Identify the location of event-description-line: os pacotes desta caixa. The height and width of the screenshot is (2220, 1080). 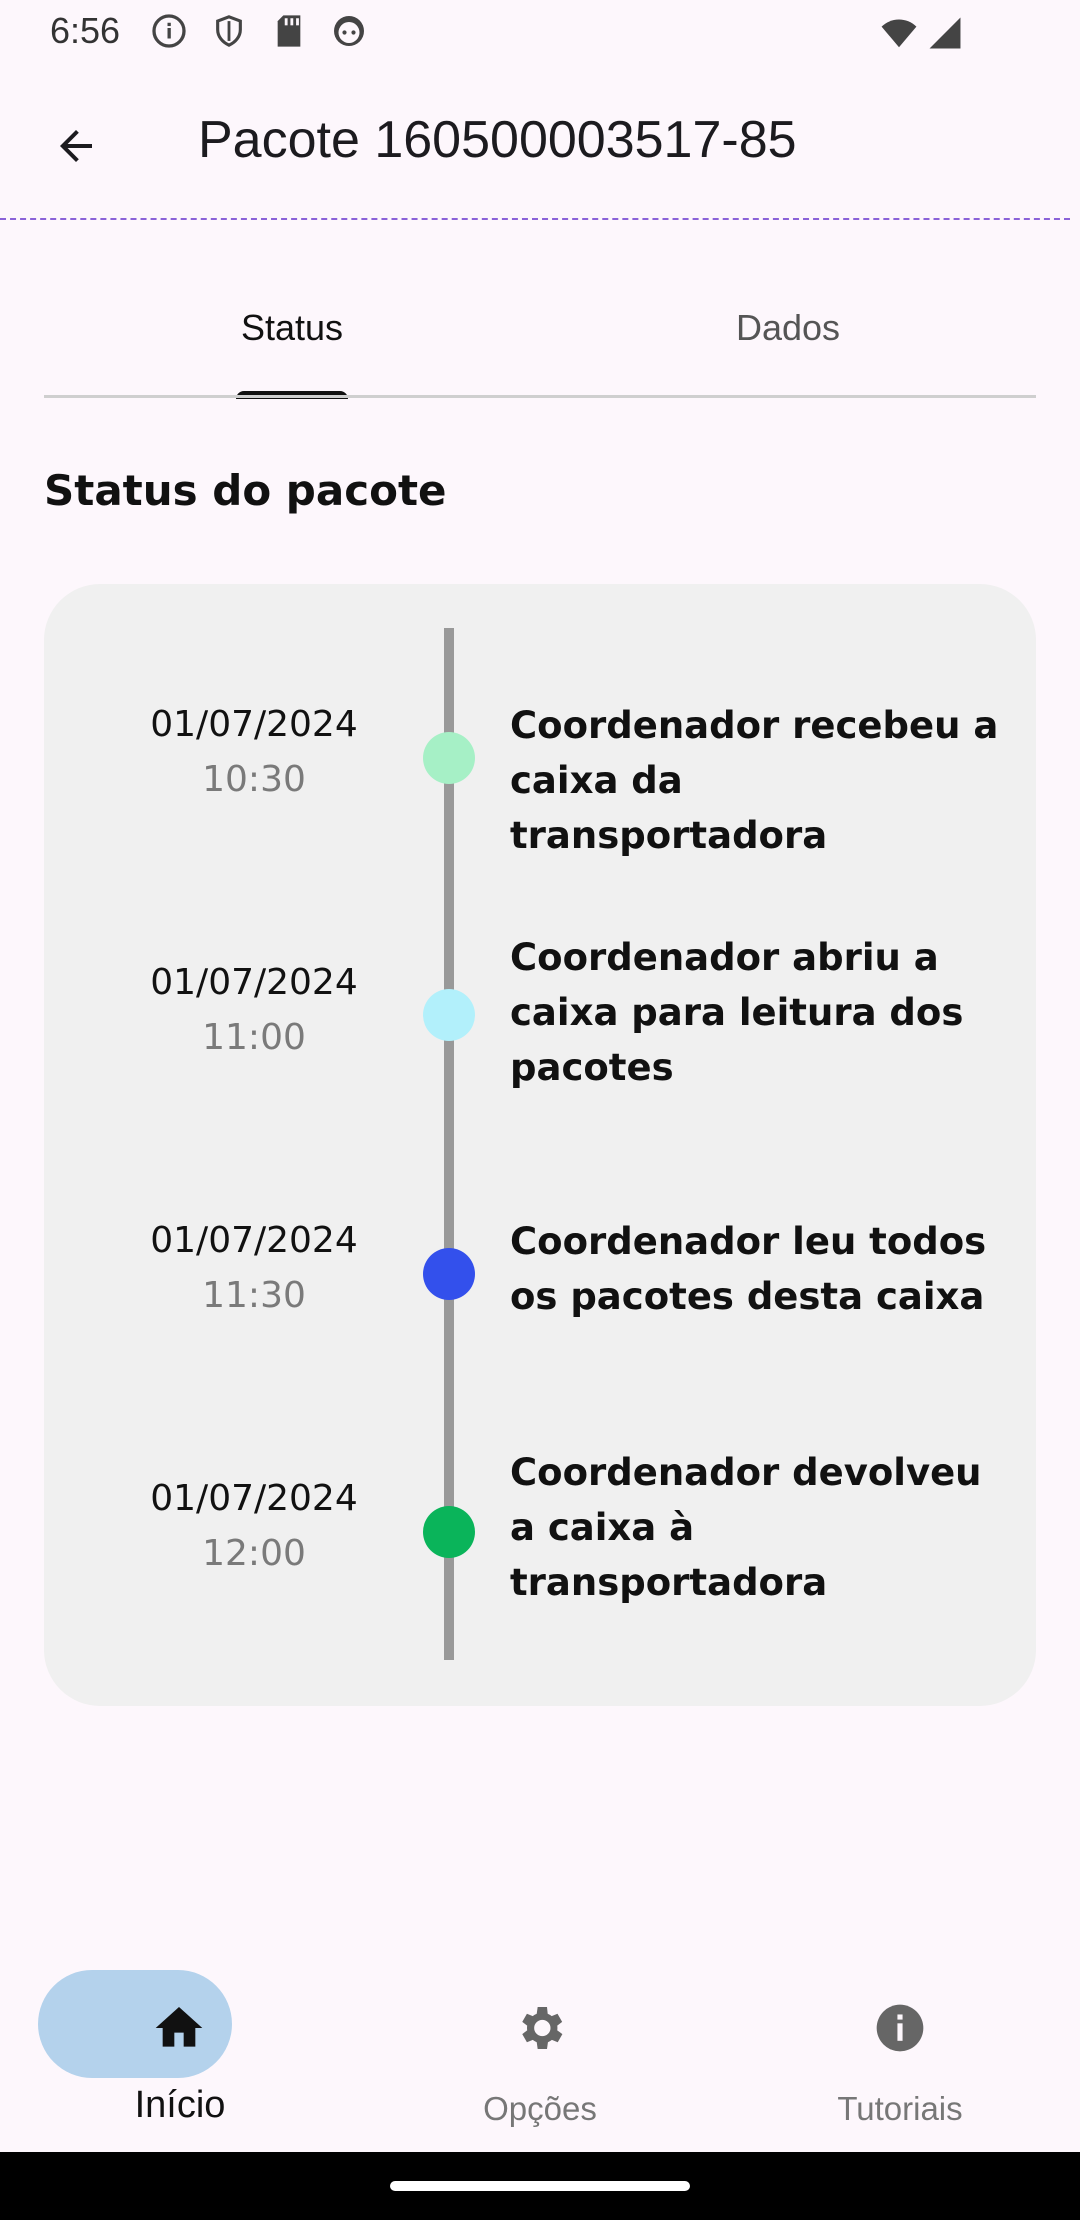
(747, 1296).